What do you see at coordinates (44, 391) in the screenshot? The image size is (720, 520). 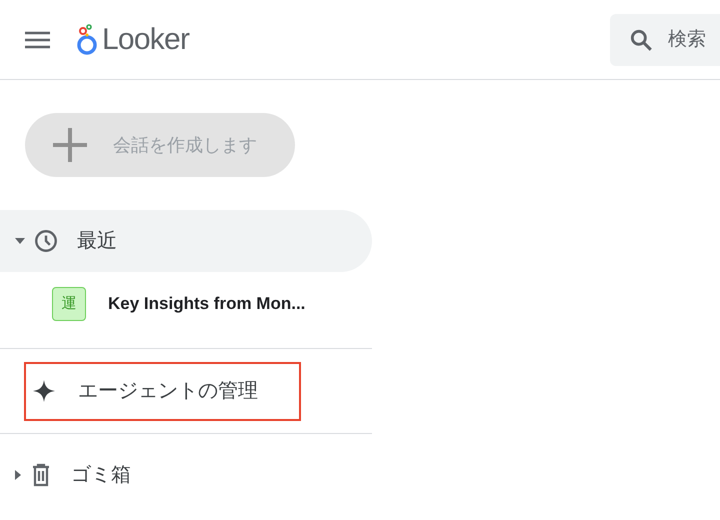 I see `sparkle-icon` at bounding box center [44, 391].